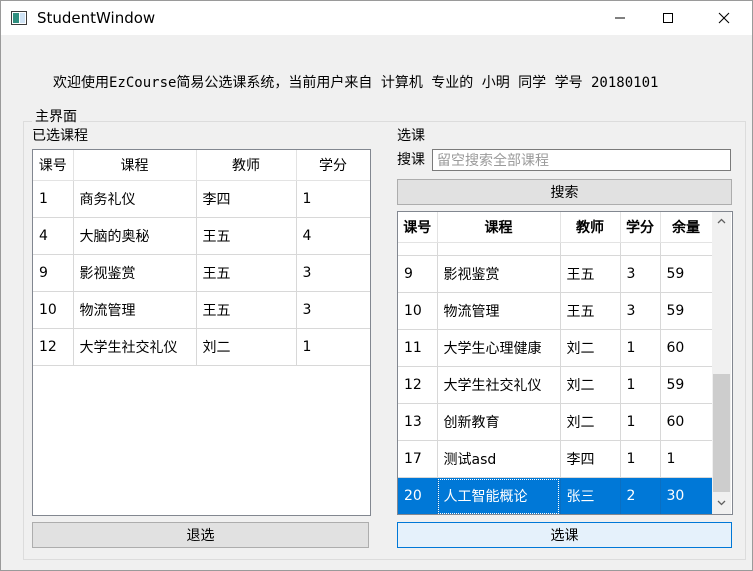 Image resolution: width=753 pixels, height=571 pixels. Describe the element at coordinates (564, 535) in the screenshot. I see `enroll-course-button: 选课` at that location.